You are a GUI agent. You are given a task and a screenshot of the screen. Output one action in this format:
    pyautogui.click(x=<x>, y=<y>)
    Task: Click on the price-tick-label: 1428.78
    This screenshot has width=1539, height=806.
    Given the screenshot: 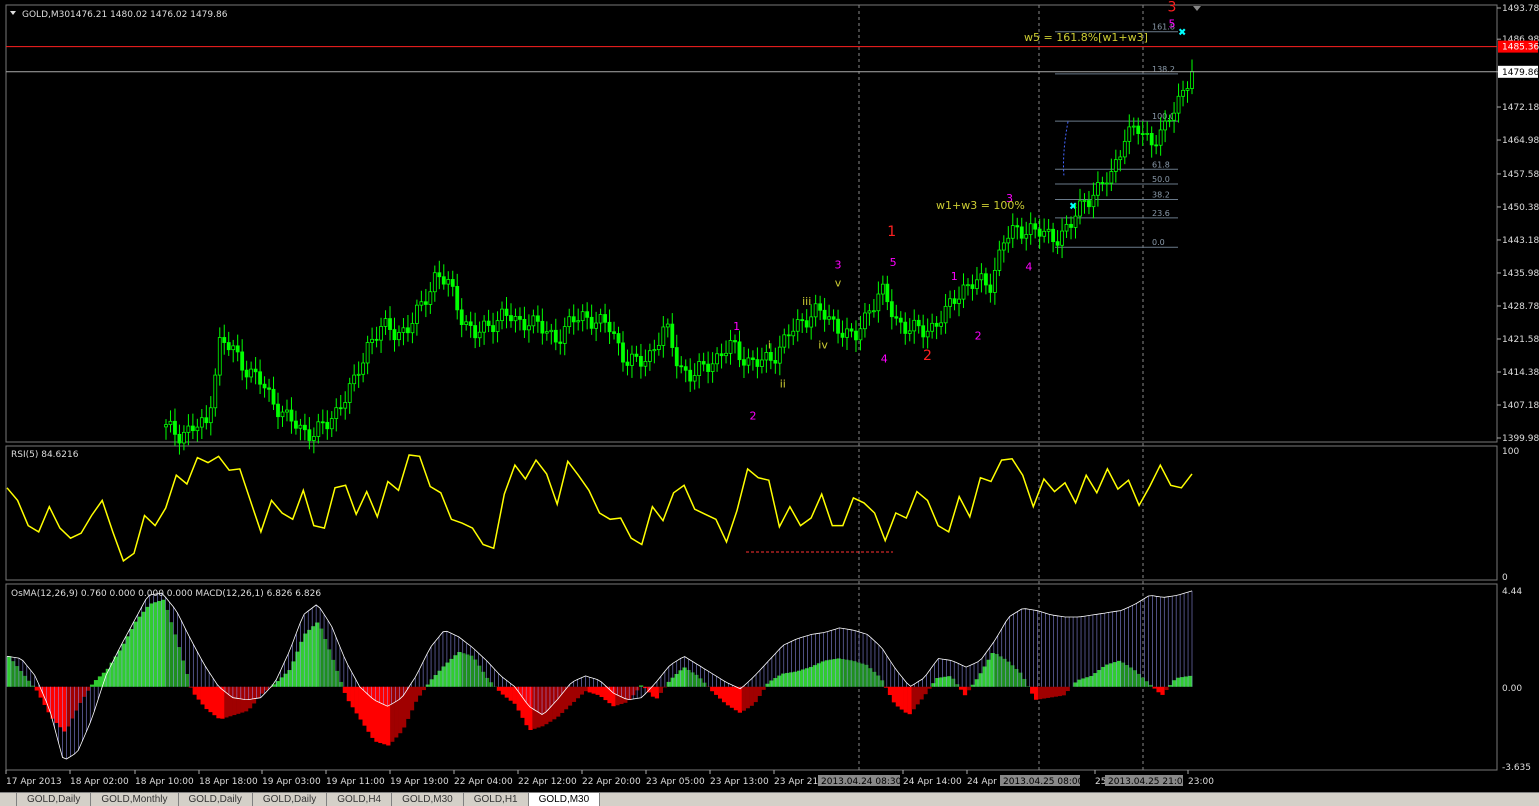 What is the action you would take?
    pyautogui.click(x=1520, y=307)
    